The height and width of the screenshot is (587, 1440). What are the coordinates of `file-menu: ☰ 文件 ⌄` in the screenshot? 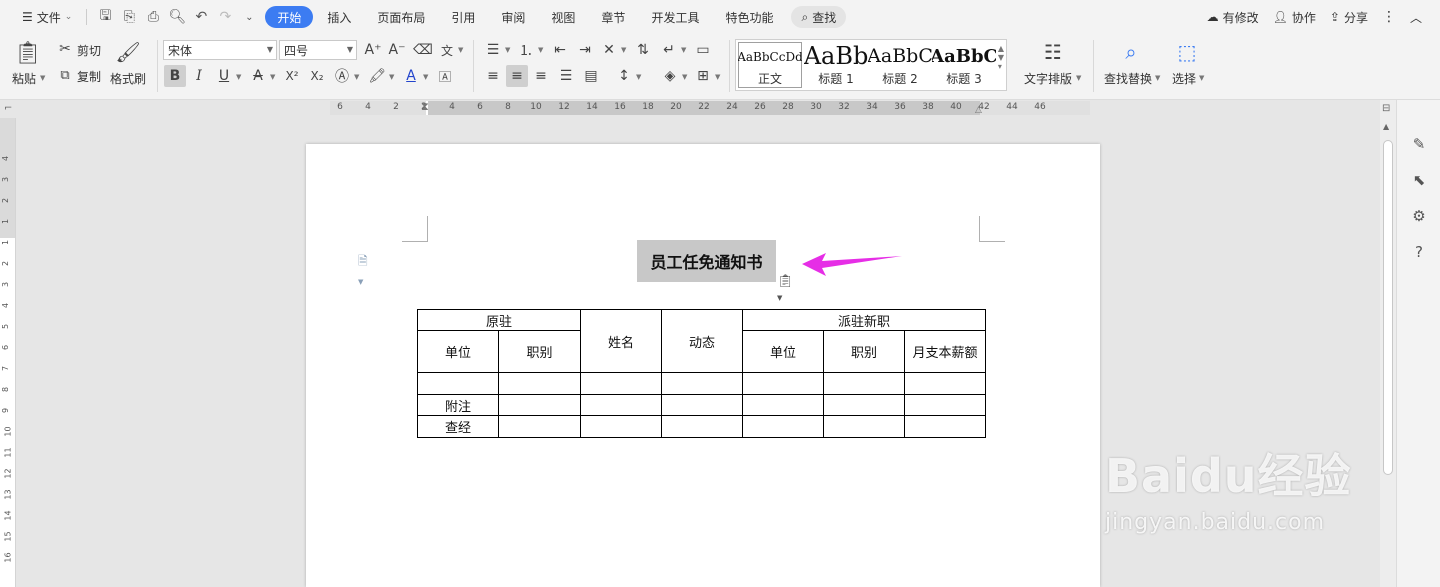 It's located at (47, 17).